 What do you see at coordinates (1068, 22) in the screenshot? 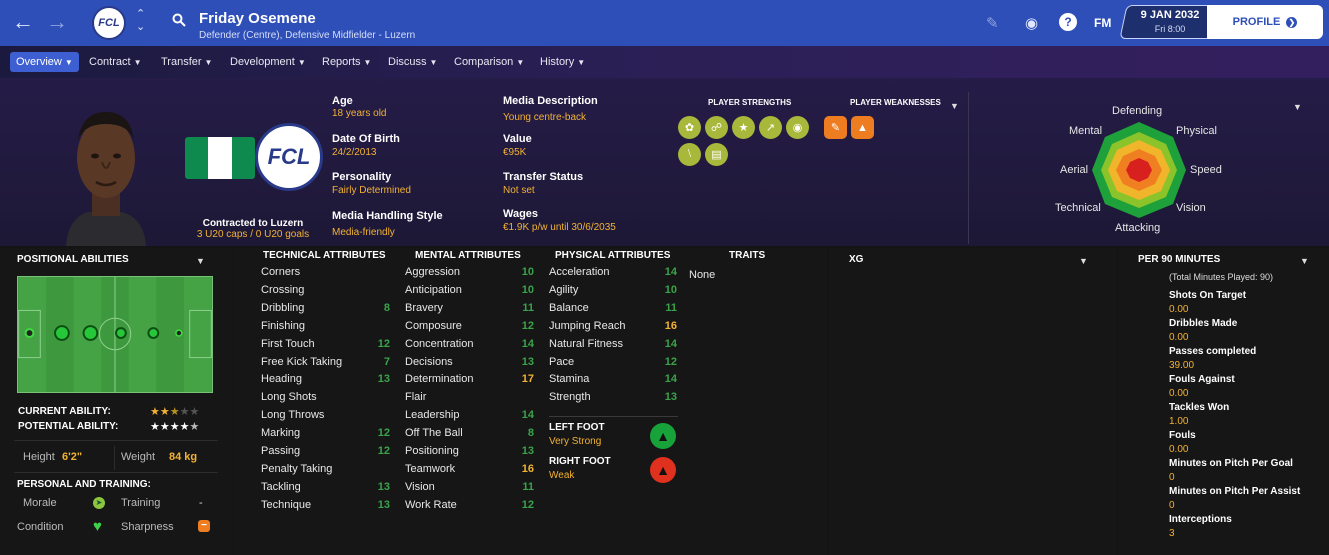
I see `help-icon: ?` at bounding box center [1068, 22].